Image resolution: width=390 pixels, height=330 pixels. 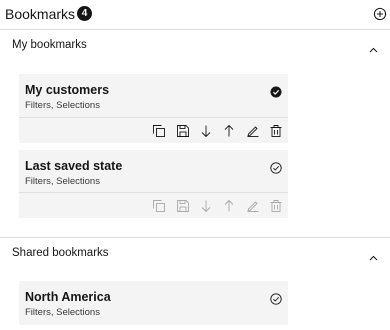 I want to click on add-bookmark-button, so click(x=380, y=14).